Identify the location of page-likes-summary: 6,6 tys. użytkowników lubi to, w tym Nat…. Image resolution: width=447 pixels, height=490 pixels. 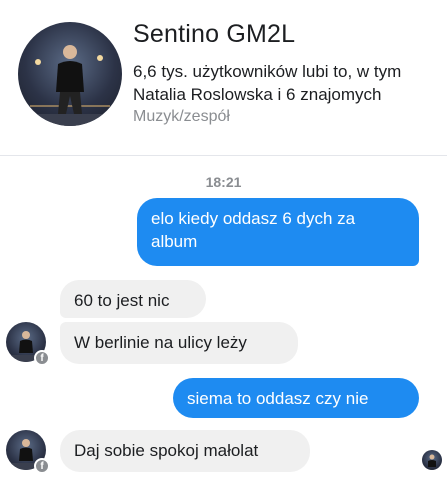
(267, 83).